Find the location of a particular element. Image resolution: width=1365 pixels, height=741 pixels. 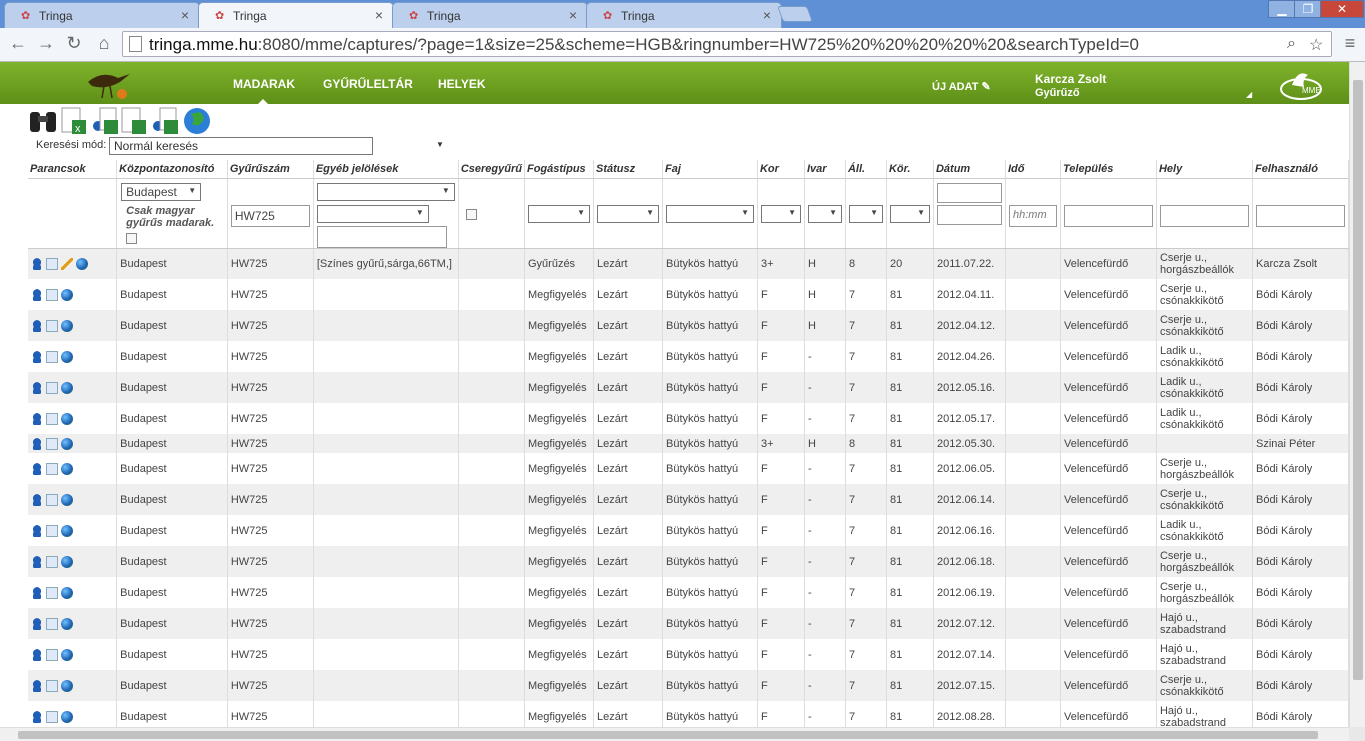

export-excel-icon: x is located at coordinates (75, 121).